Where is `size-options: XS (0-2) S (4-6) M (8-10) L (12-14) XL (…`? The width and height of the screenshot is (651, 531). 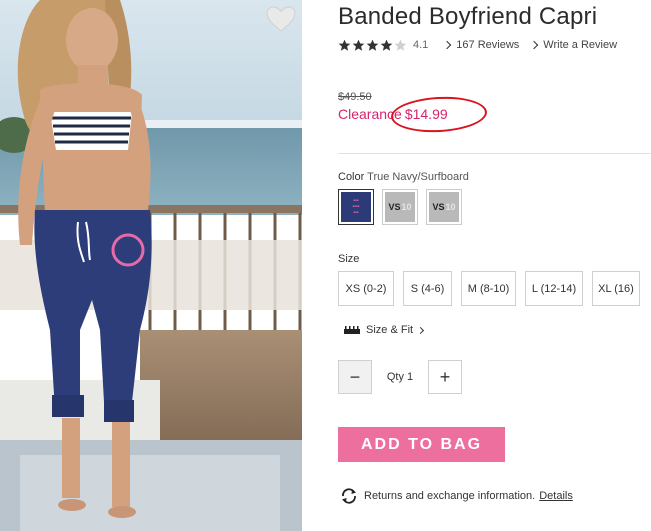
size-options: XS (0-2) S (4-6) M (8-10) L (12-14) XL (… is located at coordinates (489, 288).